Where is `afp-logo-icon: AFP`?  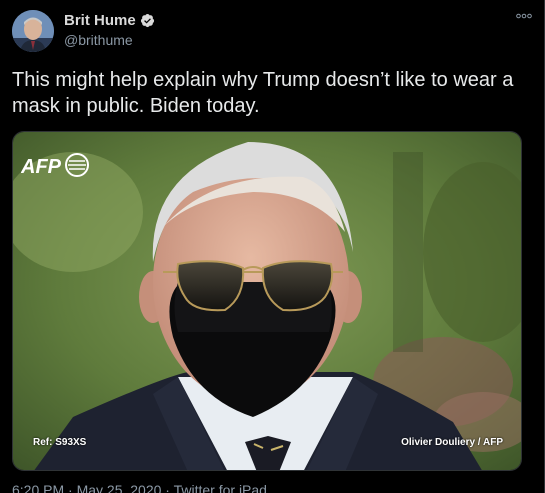 afp-logo-icon: AFP is located at coordinates (56, 166).